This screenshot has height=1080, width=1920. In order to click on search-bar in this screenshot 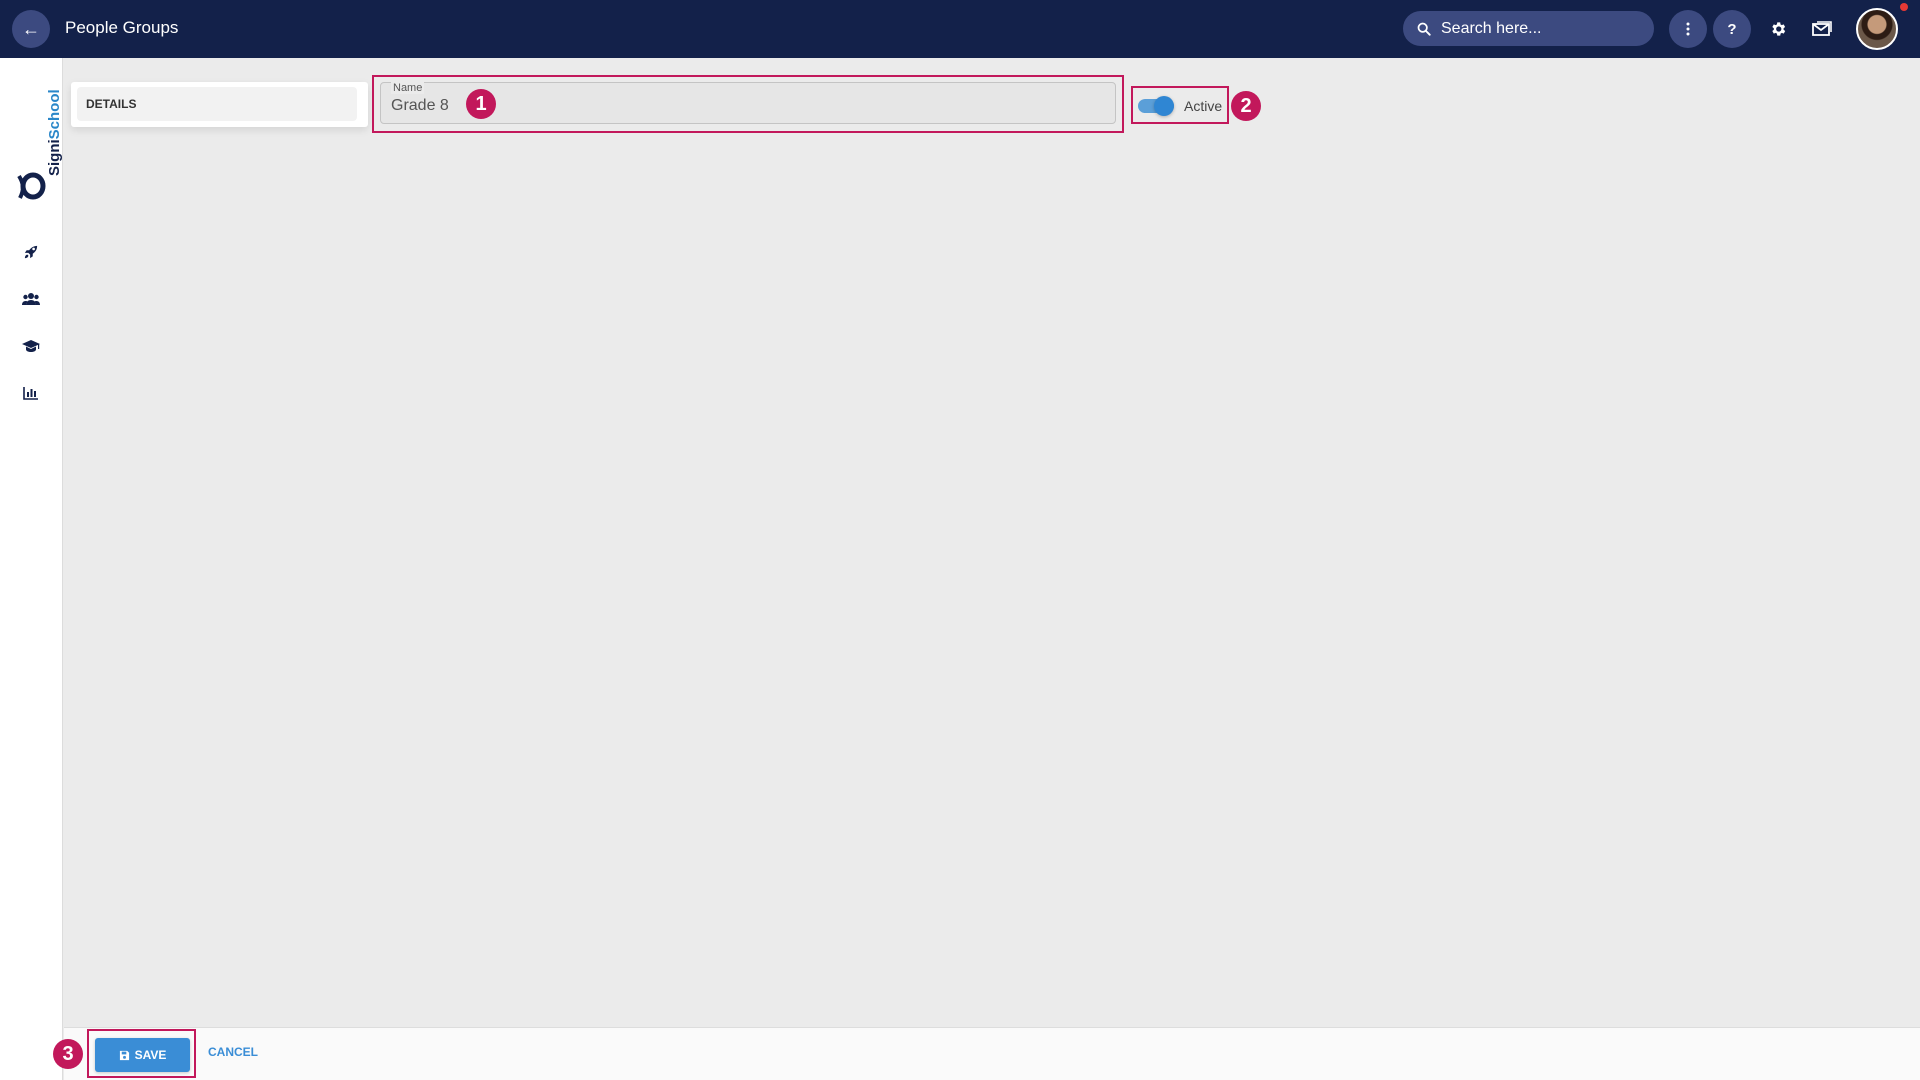, I will do `click(1528, 28)`.